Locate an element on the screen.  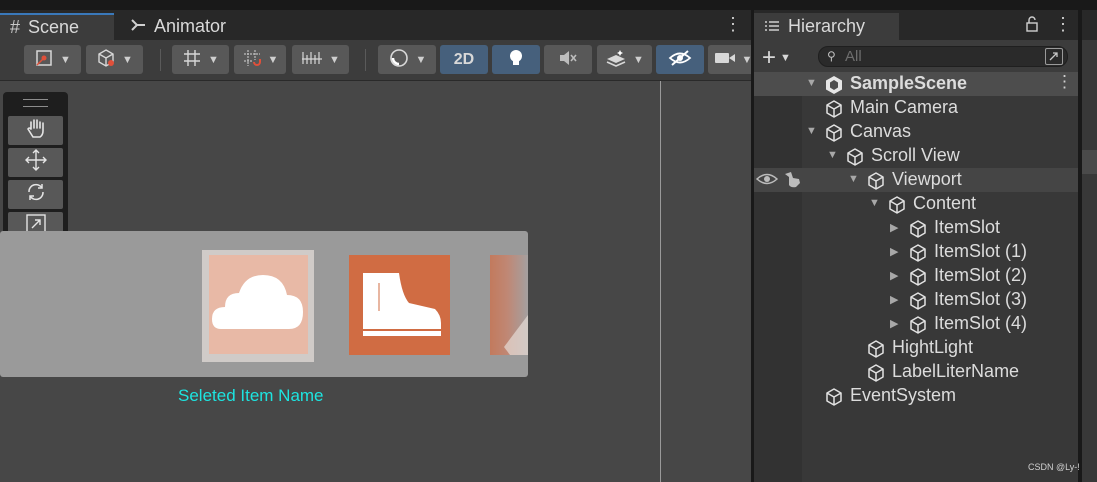
hierarchy-row: ▼ Viewport is located at coordinates (916, 180).